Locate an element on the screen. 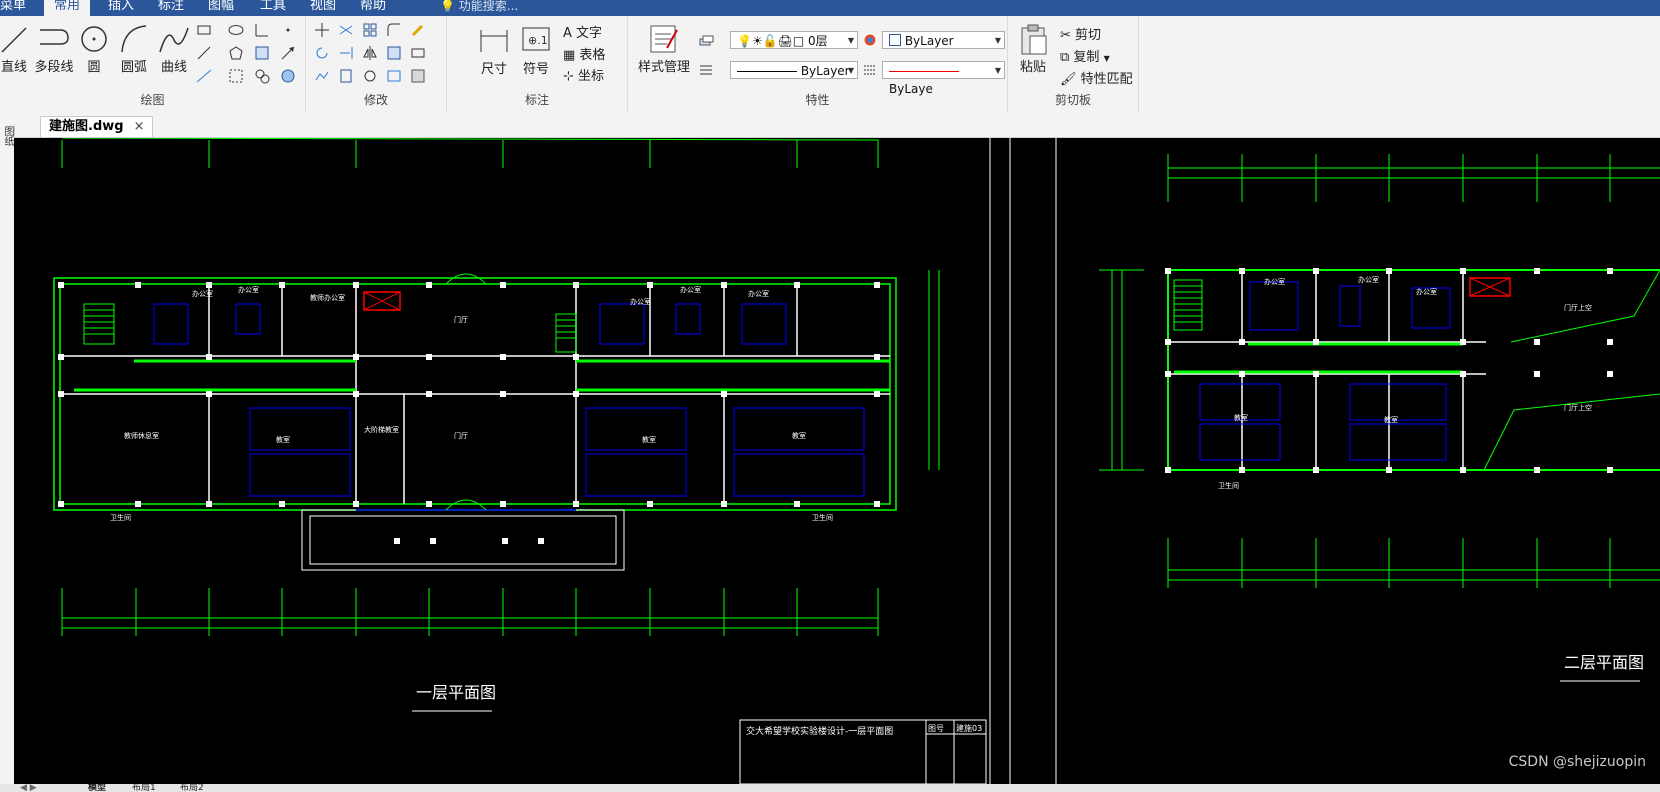  layer-select: 💡☀🔓🖨□ 0层 ▼ is located at coordinates (794, 40).